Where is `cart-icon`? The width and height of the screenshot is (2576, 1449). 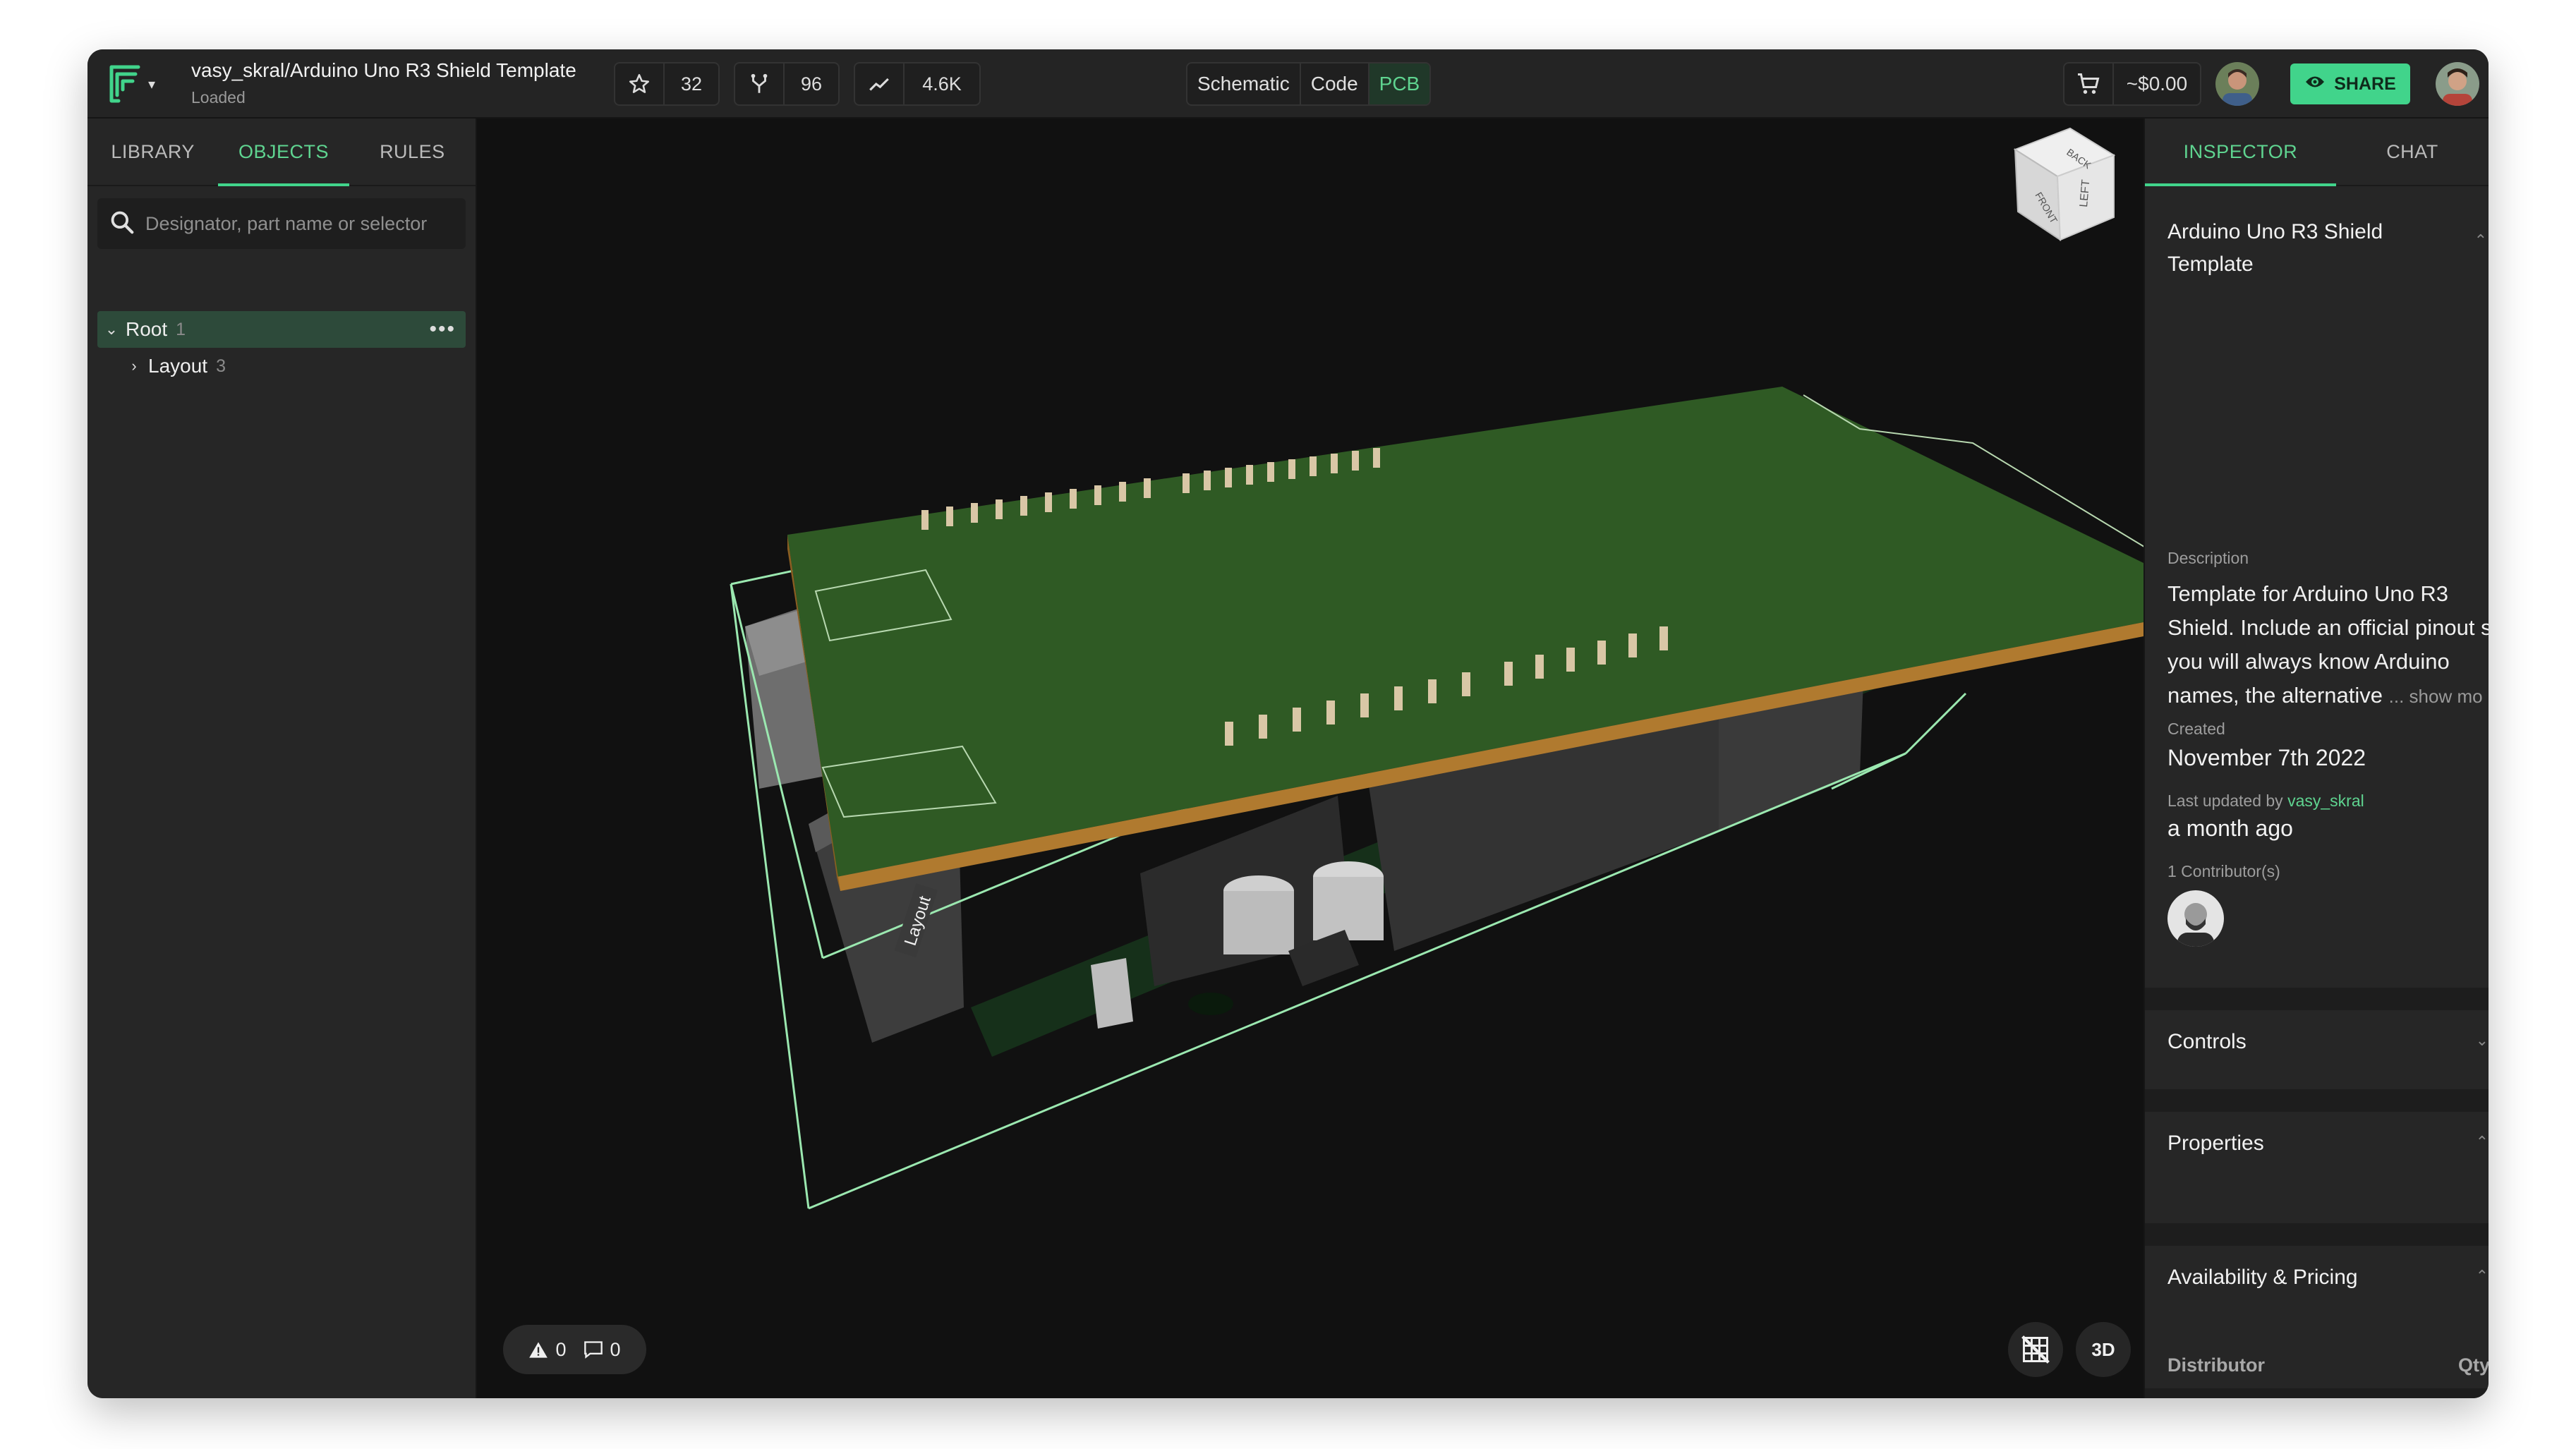 cart-icon is located at coordinates (2089, 84).